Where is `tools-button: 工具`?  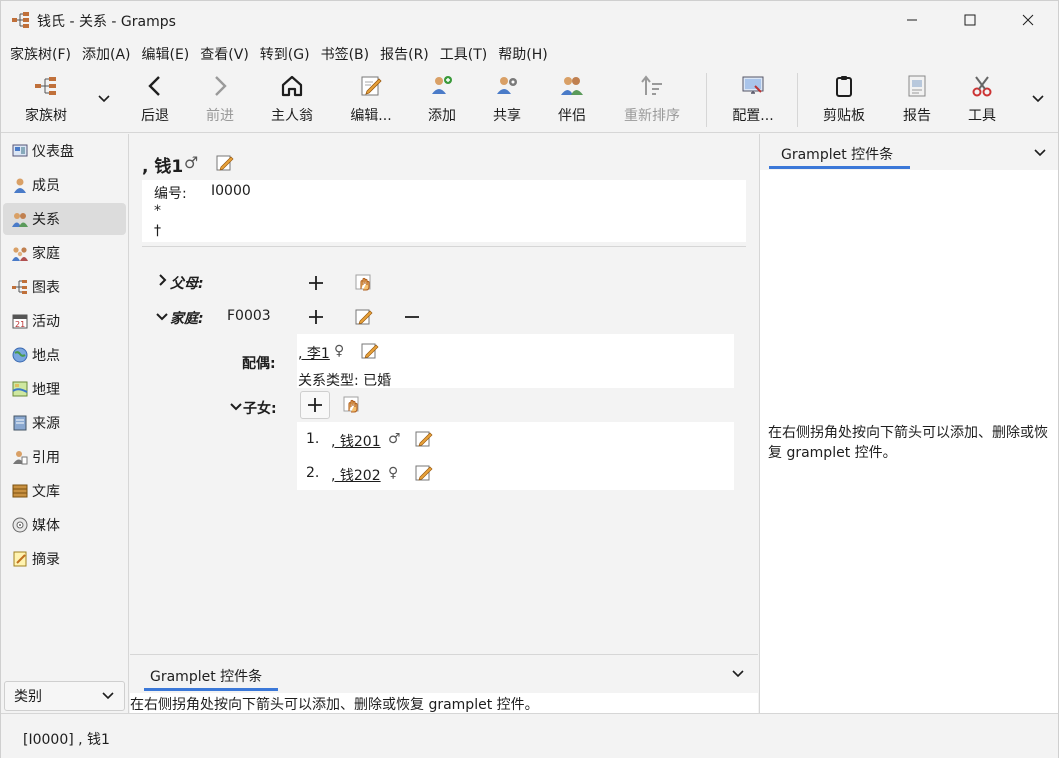
tools-button: 工具 is located at coordinates (982, 101).